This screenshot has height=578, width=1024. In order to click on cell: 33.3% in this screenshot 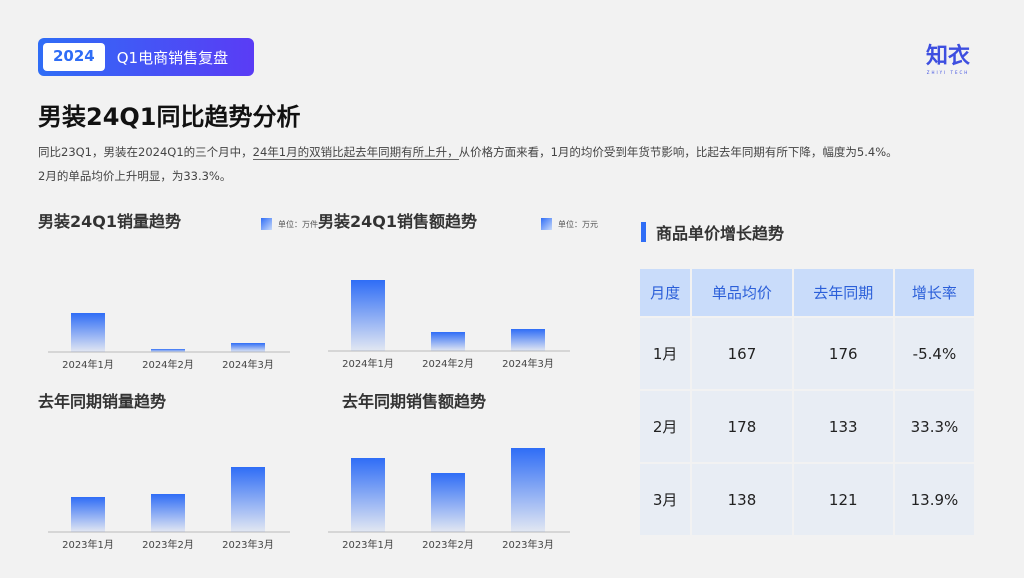, I will do `click(934, 426)`.